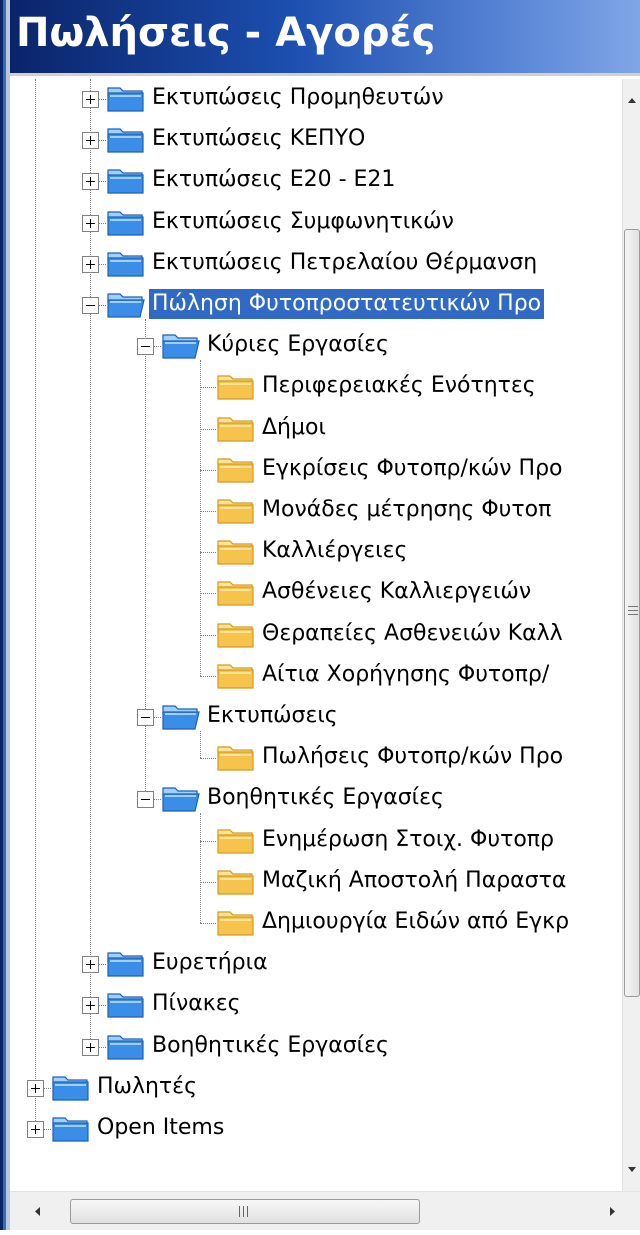 The height and width of the screenshot is (1235, 640). I want to click on tree-item-label: Εκτυπώσεις Πετρελαίου Θέρμανση, so click(344, 263).